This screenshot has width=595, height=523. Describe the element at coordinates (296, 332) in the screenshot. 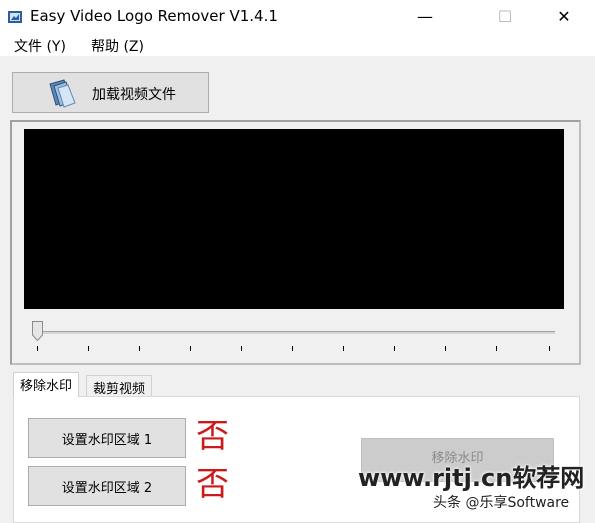

I see `seek-slider-track` at that location.